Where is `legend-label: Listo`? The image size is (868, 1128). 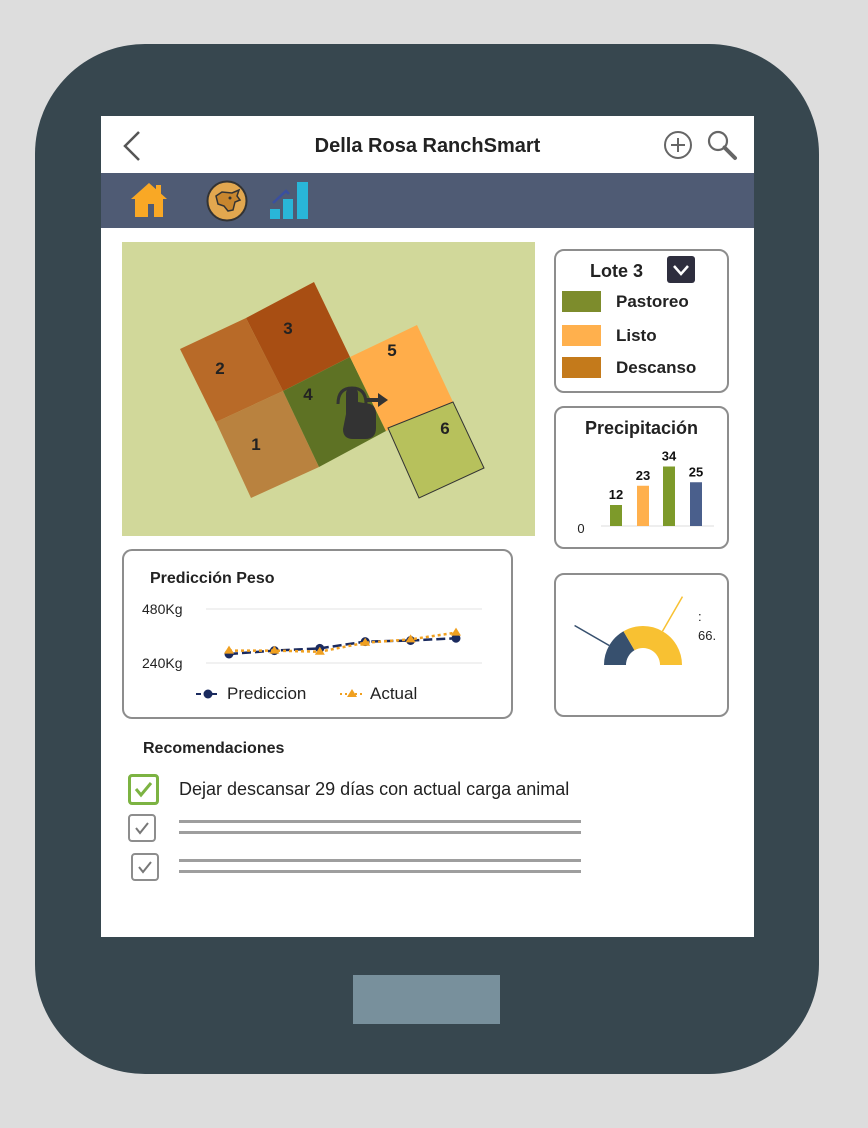 legend-label: Listo is located at coordinates (636, 335).